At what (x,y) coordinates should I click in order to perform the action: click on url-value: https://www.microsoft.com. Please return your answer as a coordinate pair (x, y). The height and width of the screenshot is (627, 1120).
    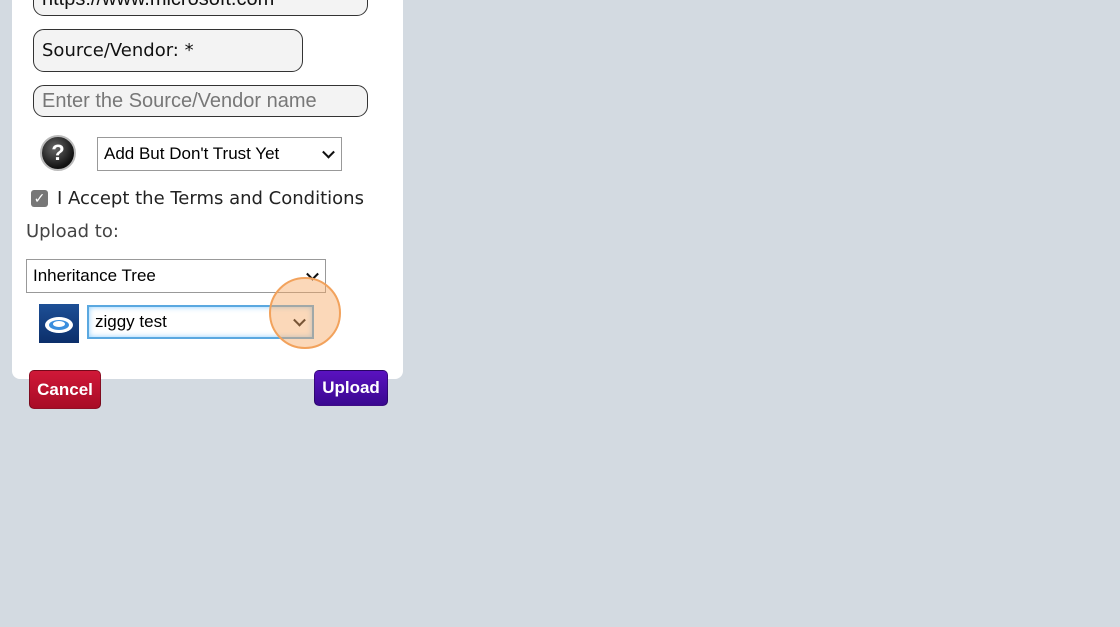
    Looking at the image, I should click on (158, 5).